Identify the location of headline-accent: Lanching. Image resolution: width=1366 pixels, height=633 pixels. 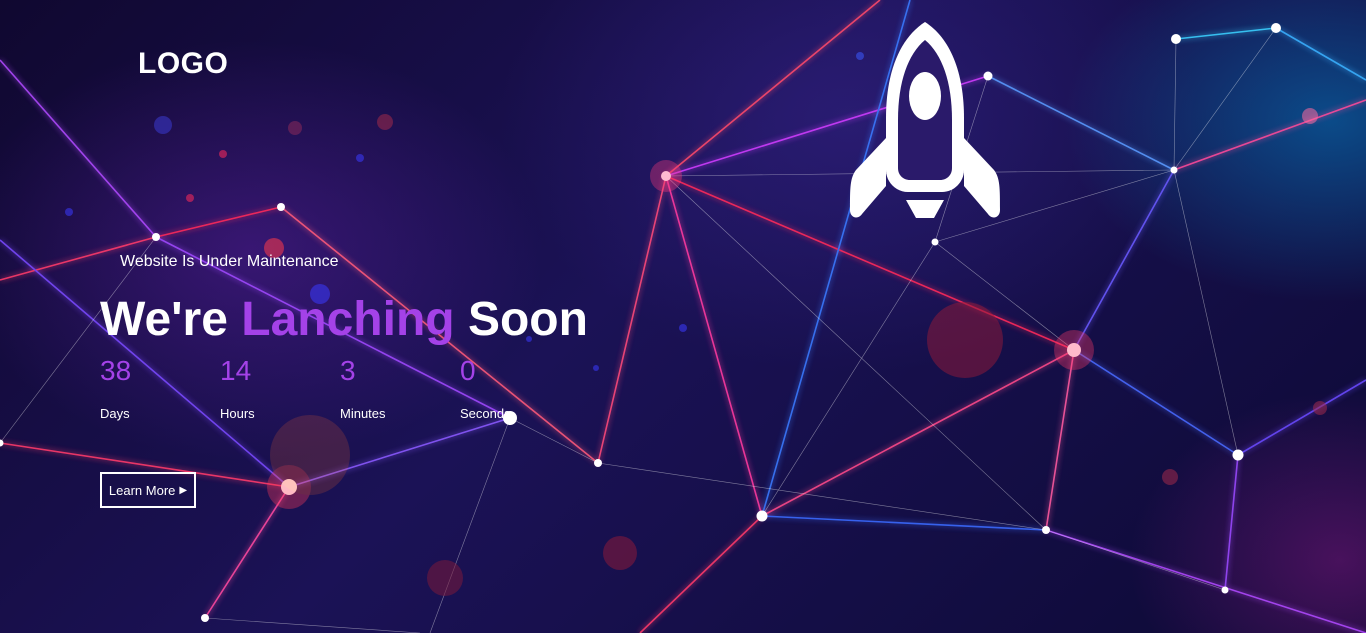
(348, 319).